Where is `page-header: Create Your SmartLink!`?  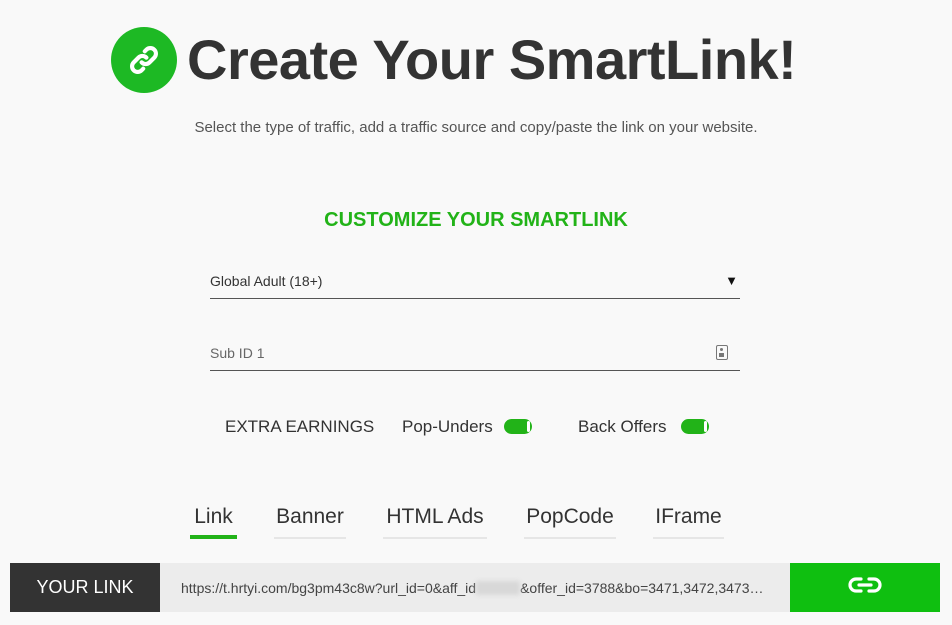
page-header: Create Your SmartLink! is located at coordinates (454, 60).